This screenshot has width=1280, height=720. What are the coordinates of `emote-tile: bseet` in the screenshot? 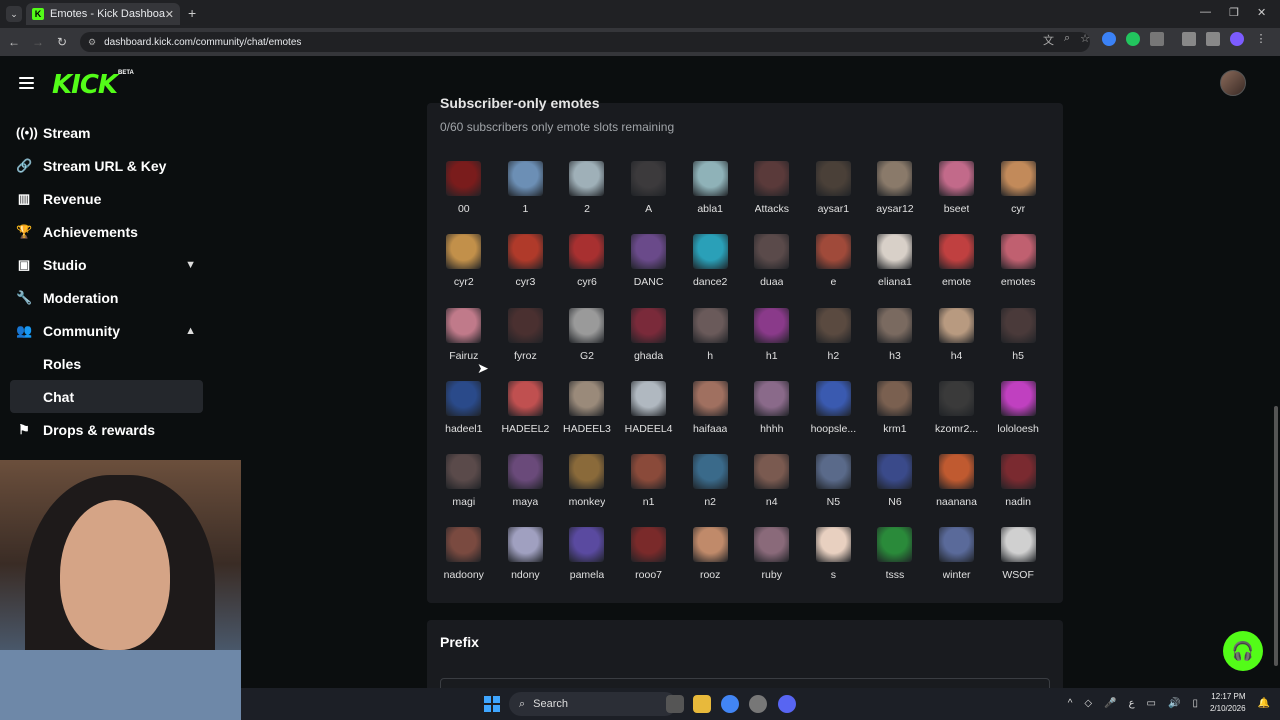 It's located at (957, 197).